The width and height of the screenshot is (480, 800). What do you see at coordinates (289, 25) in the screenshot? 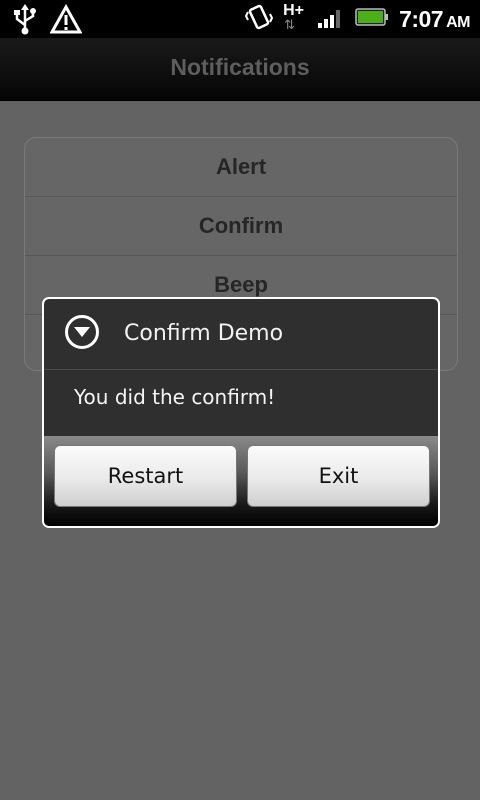
I see `data-arrows-icon: ⇅` at bounding box center [289, 25].